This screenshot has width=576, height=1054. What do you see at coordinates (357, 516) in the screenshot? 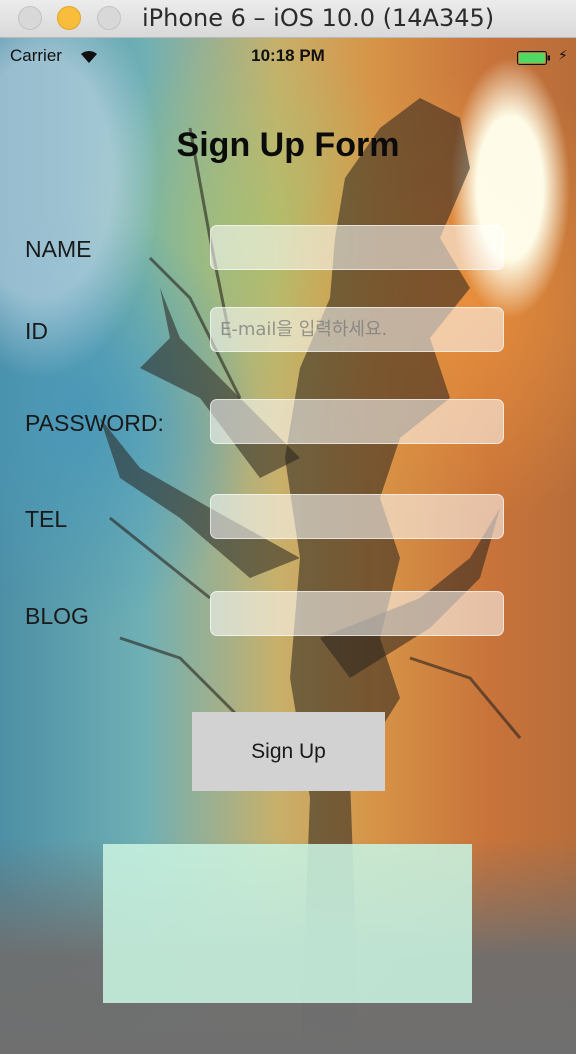
I see `tel-field` at bounding box center [357, 516].